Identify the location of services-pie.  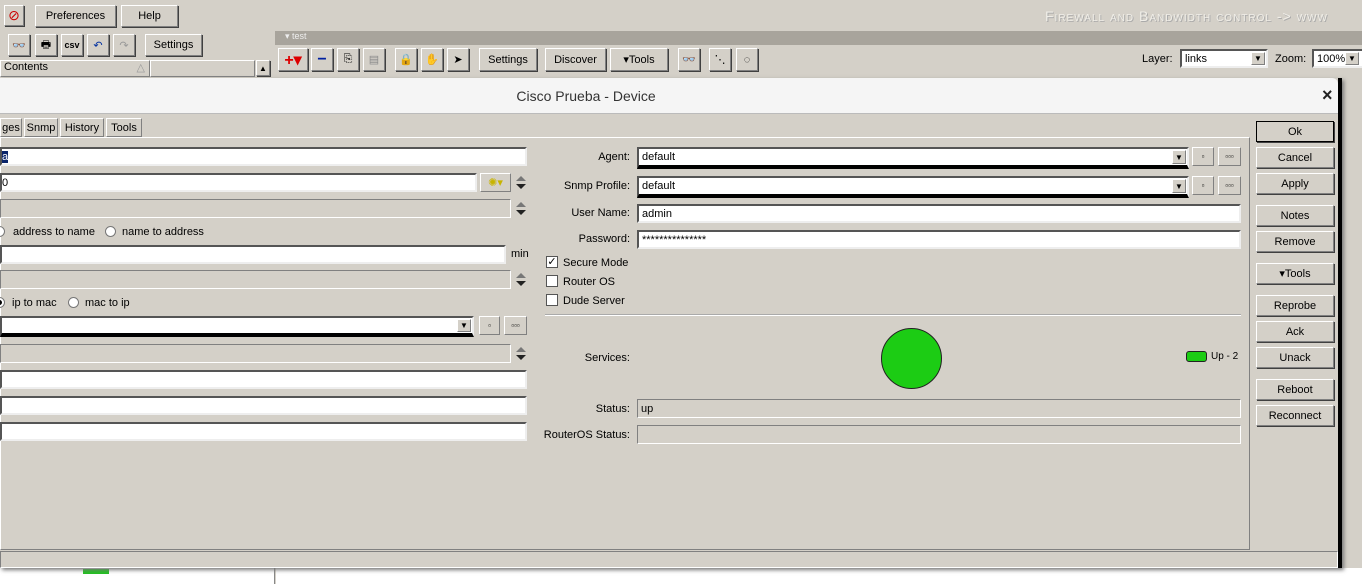
(911, 358).